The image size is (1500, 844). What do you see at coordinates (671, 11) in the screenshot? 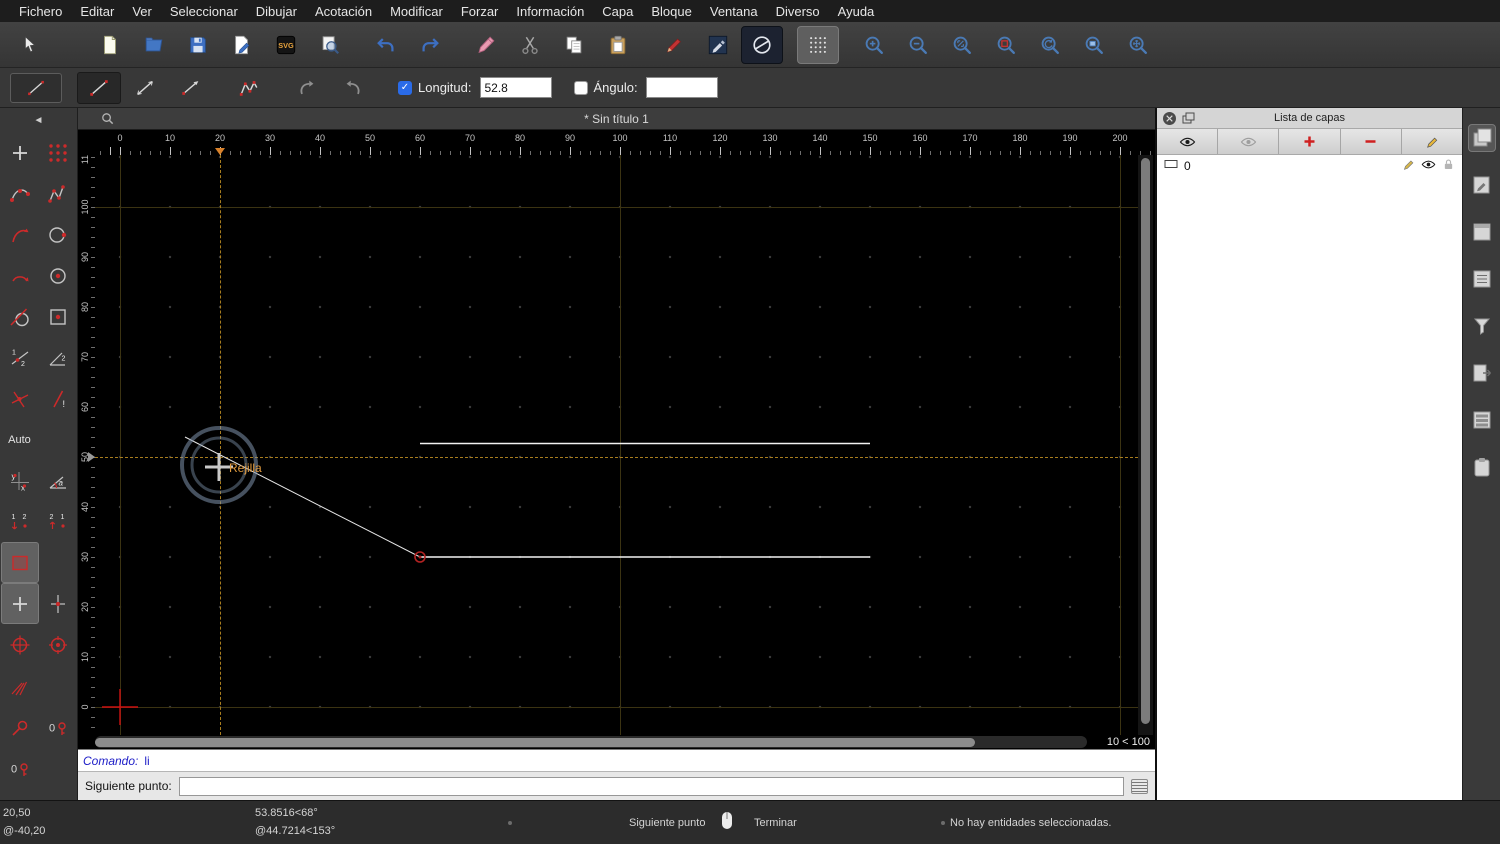
I see `menu-item-bloque: Bloque` at bounding box center [671, 11].